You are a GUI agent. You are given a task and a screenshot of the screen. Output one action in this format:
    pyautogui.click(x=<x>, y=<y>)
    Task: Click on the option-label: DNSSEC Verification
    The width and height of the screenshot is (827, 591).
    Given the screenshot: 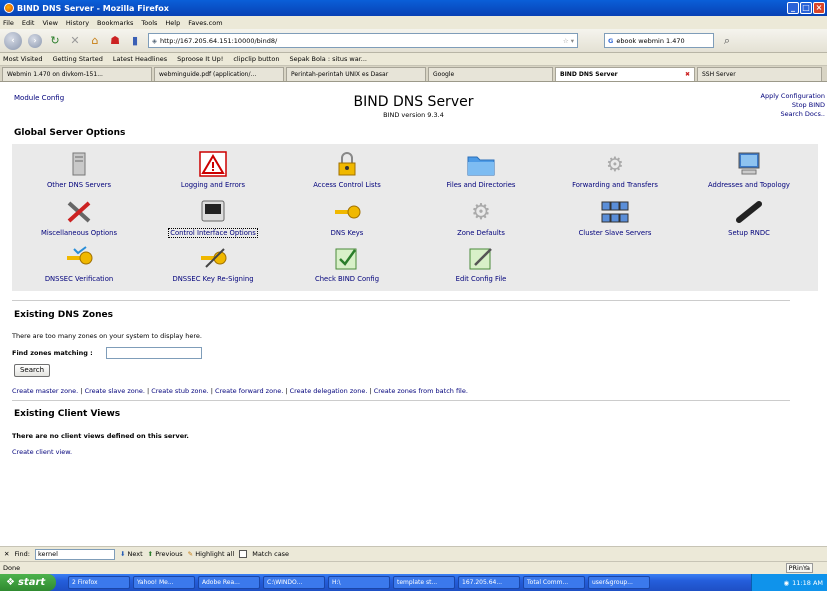 What is the action you would take?
    pyautogui.click(x=79, y=279)
    